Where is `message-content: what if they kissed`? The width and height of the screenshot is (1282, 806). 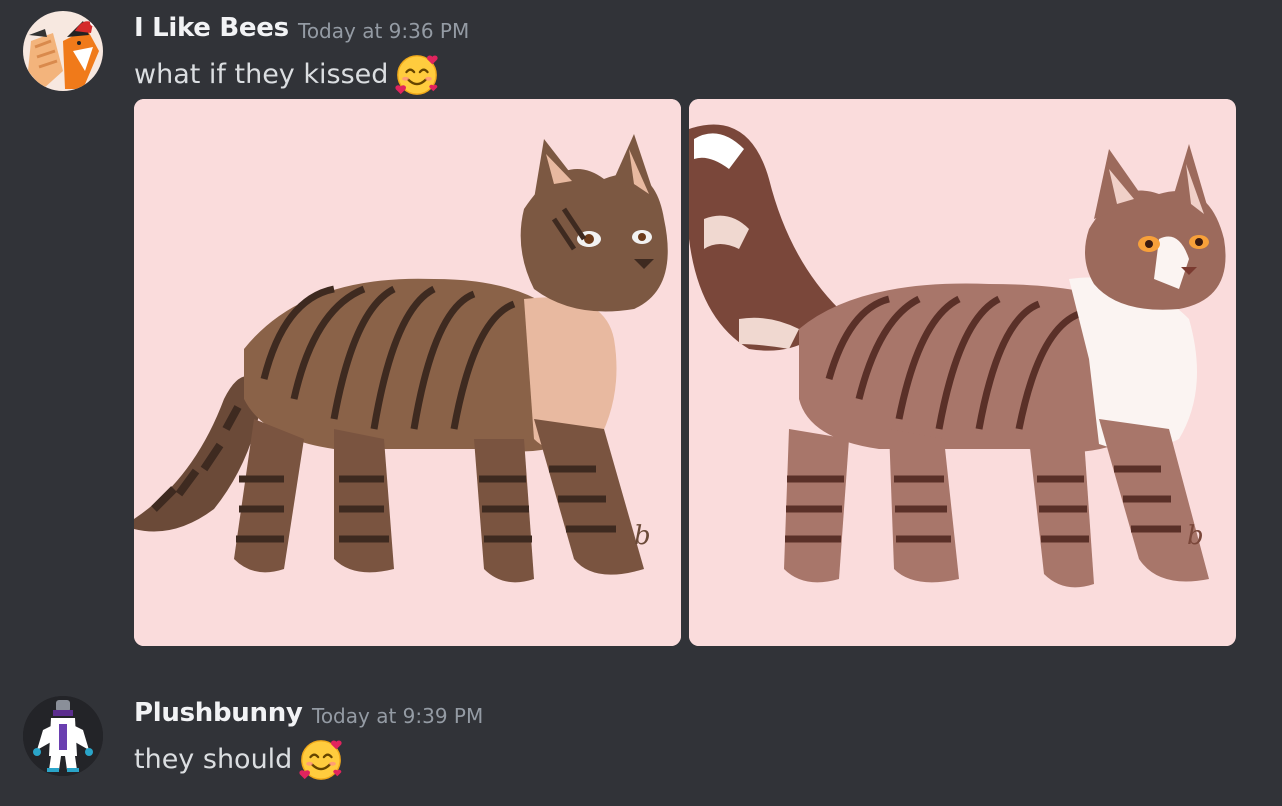
message-content: what if they kissed is located at coordinates (287, 74).